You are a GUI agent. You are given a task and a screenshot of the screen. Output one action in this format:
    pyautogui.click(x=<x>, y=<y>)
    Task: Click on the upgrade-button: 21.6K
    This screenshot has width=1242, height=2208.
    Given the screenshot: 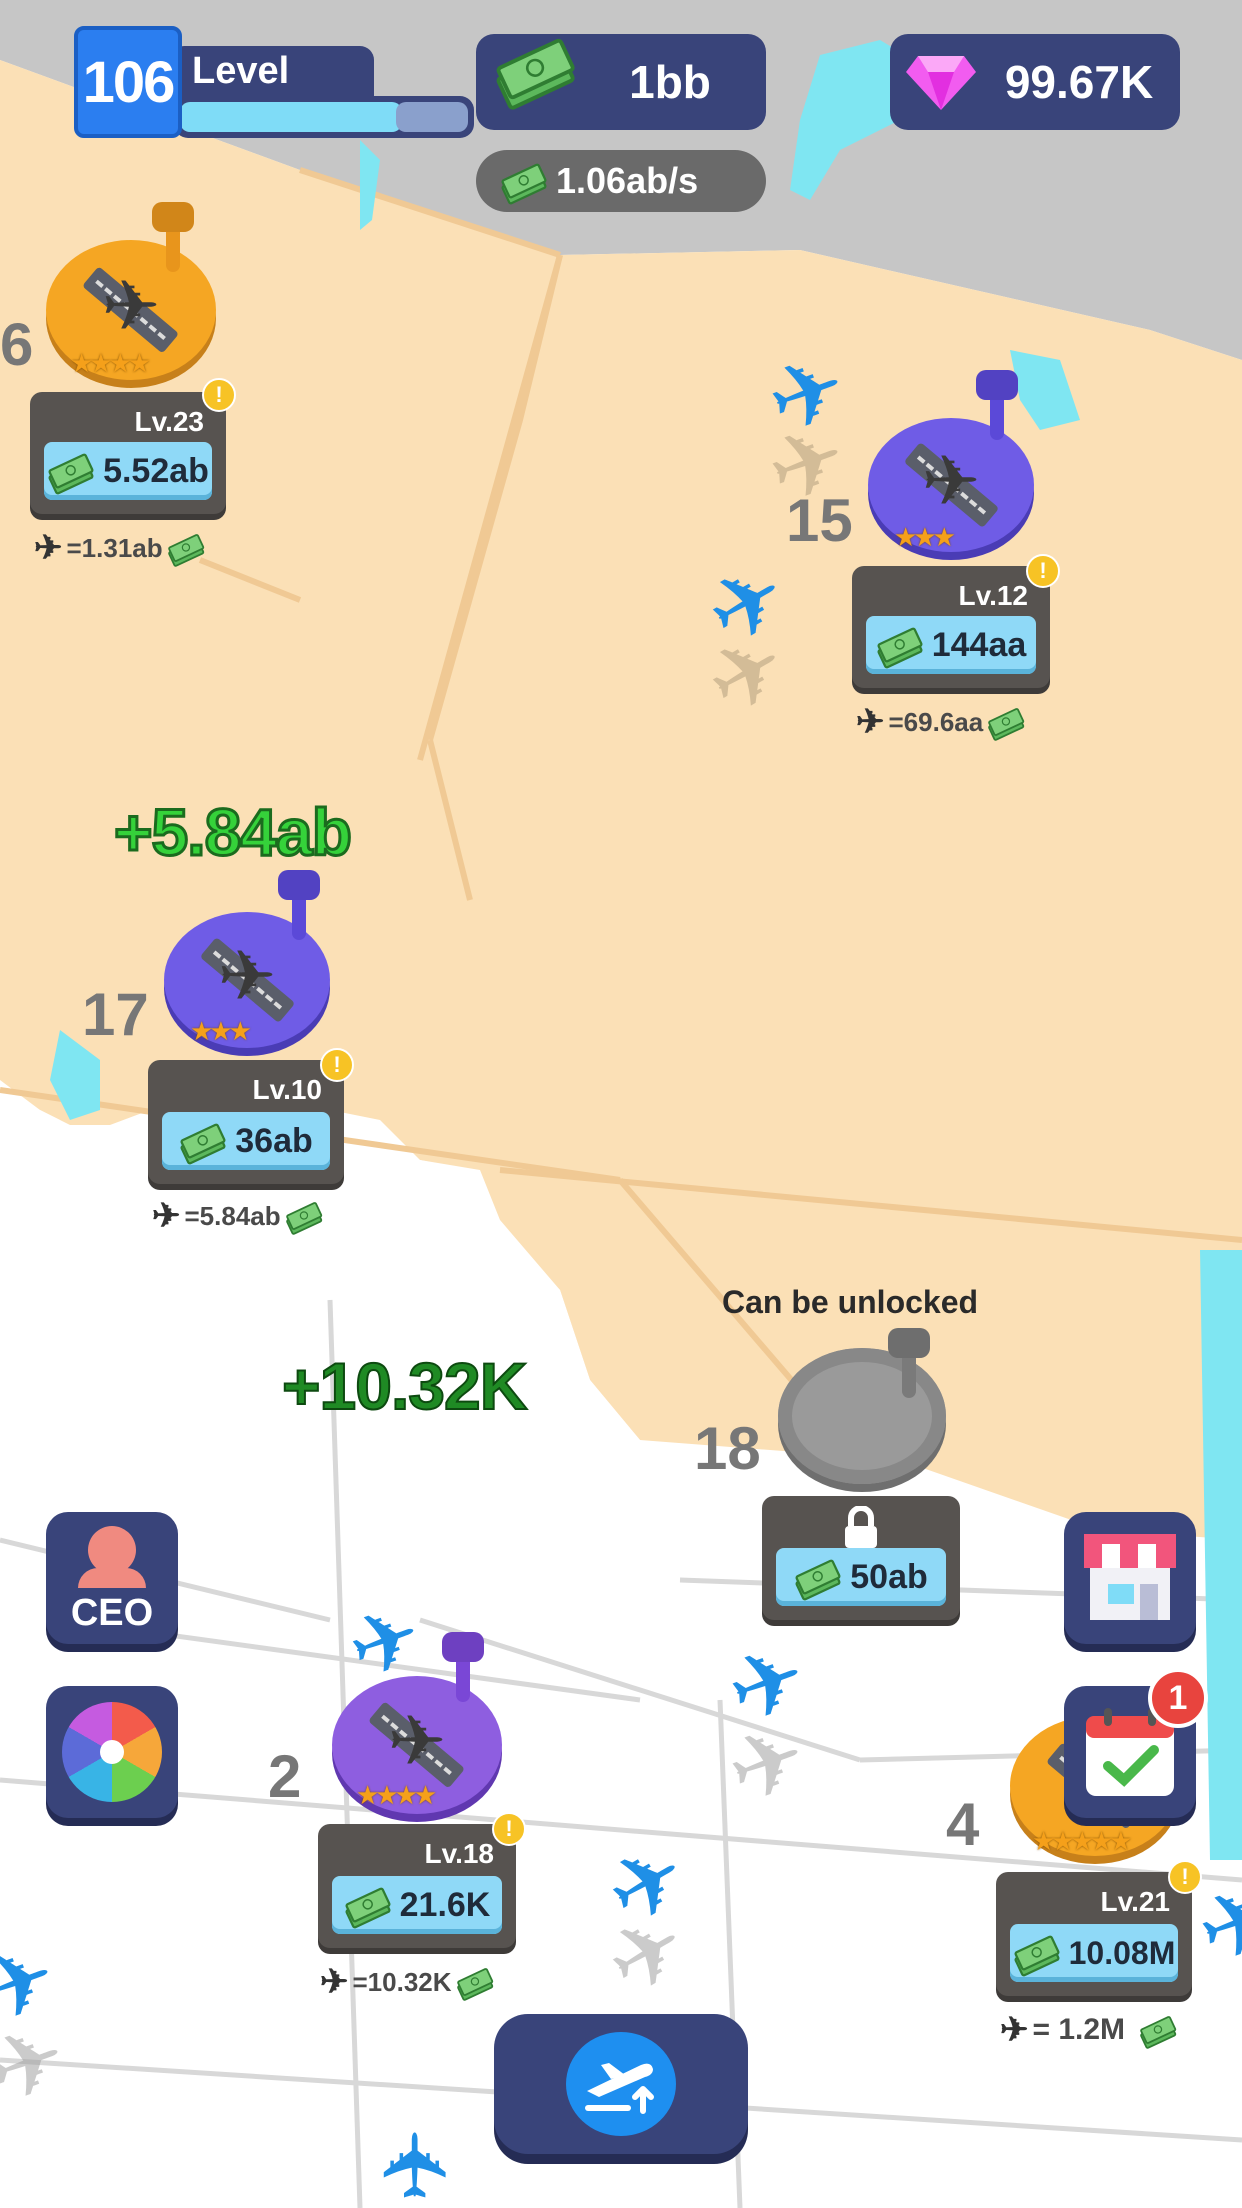 What is the action you would take?
    pyautogui.click(x=417, y=1905)
    